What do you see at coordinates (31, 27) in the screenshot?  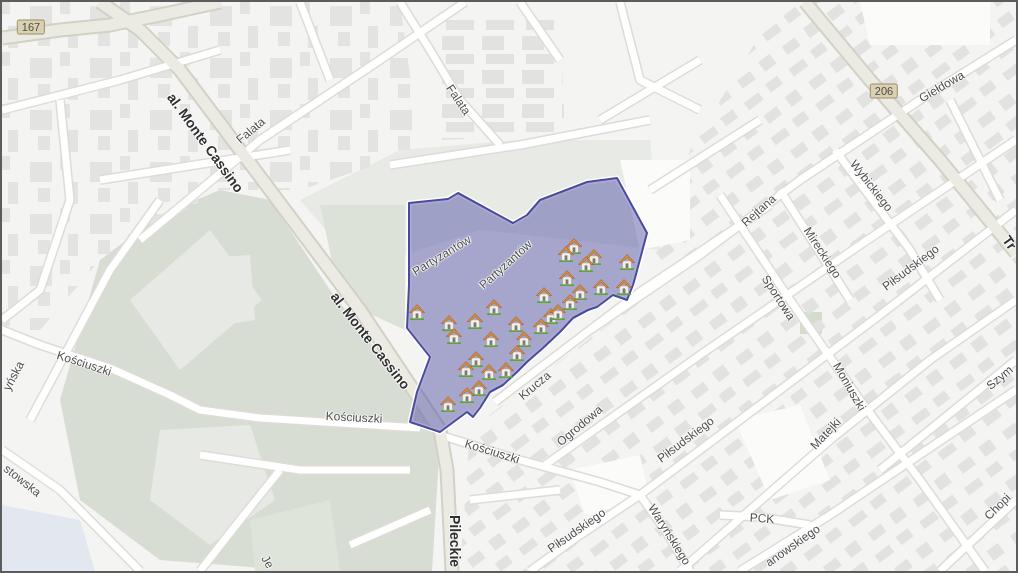 I see `road-number-badge: 167` at bounding box center [31, 27].